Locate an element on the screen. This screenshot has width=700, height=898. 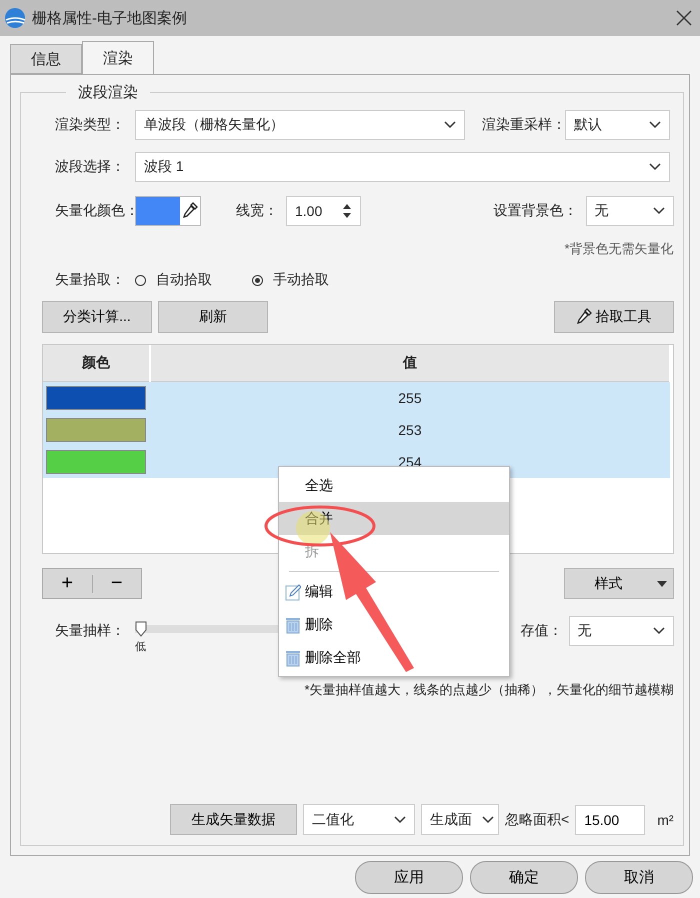
nodata-dropdown: 无 is located at coordinates (621, 631).